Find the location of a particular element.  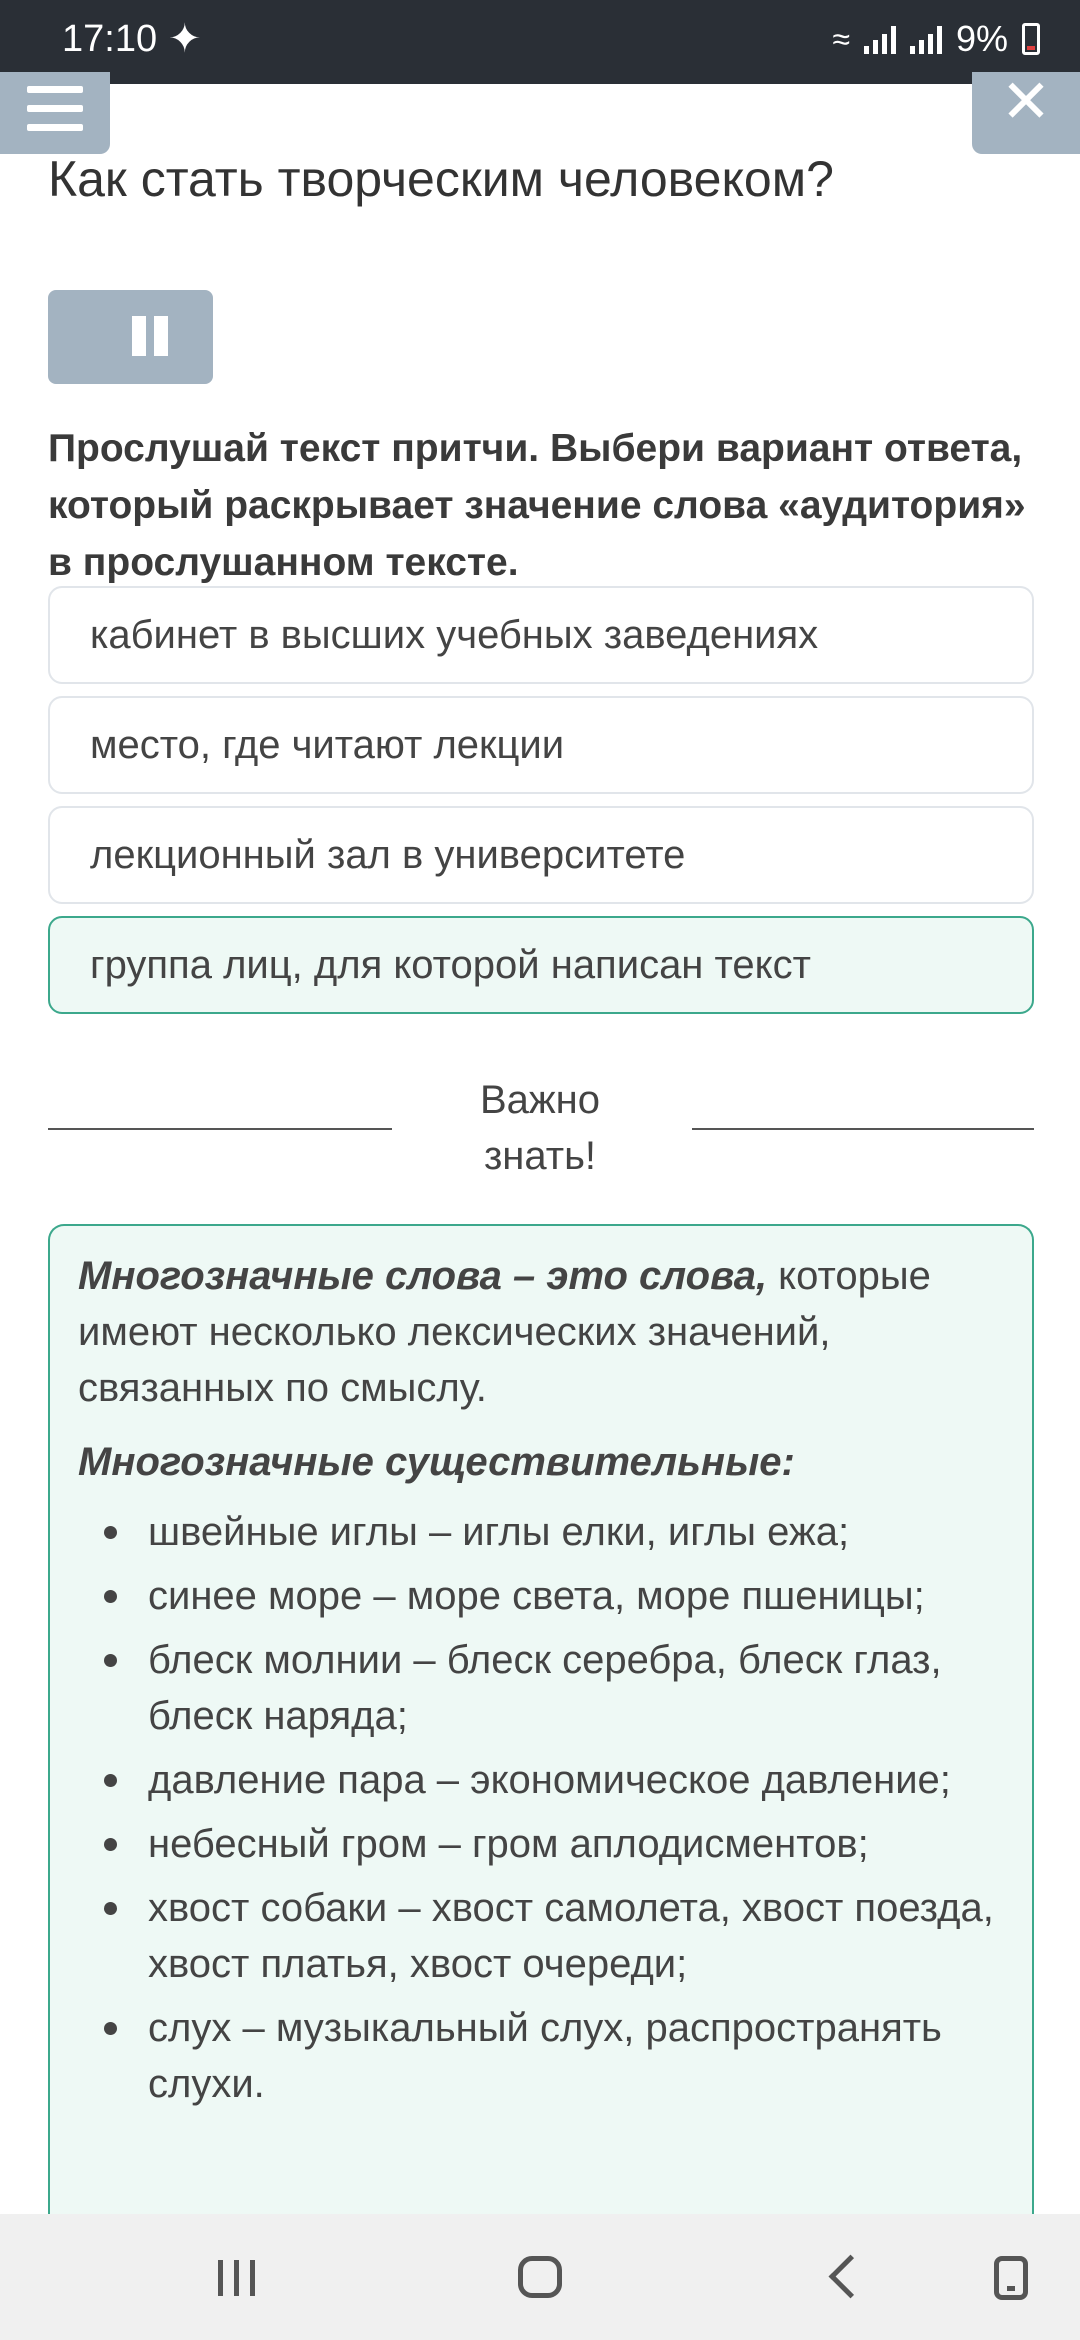

list-item-text: небесный гром – гром аплодисментов; is located at coordinates (508, 1844).